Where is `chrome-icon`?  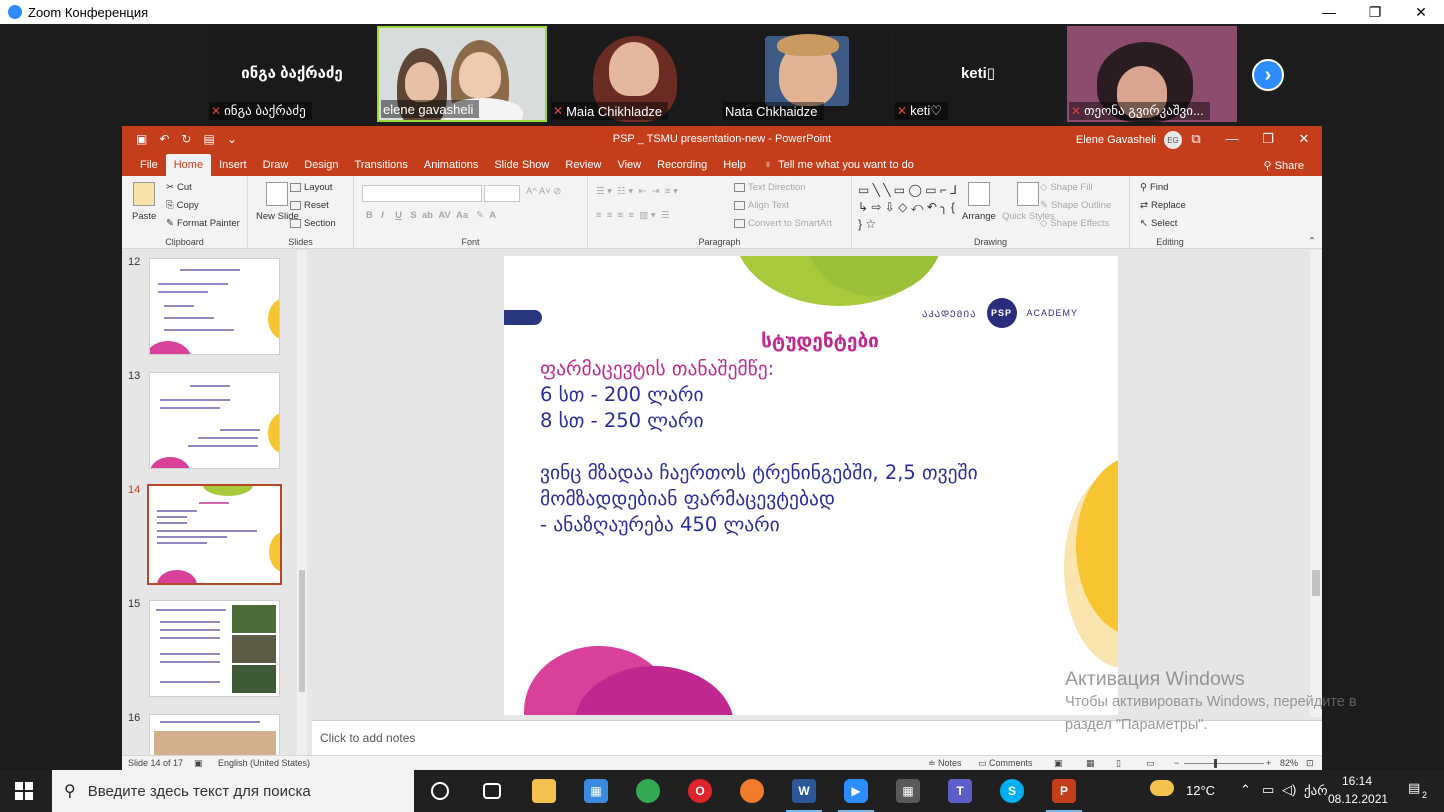 chrome-icon is located at coordinates (648, 791).